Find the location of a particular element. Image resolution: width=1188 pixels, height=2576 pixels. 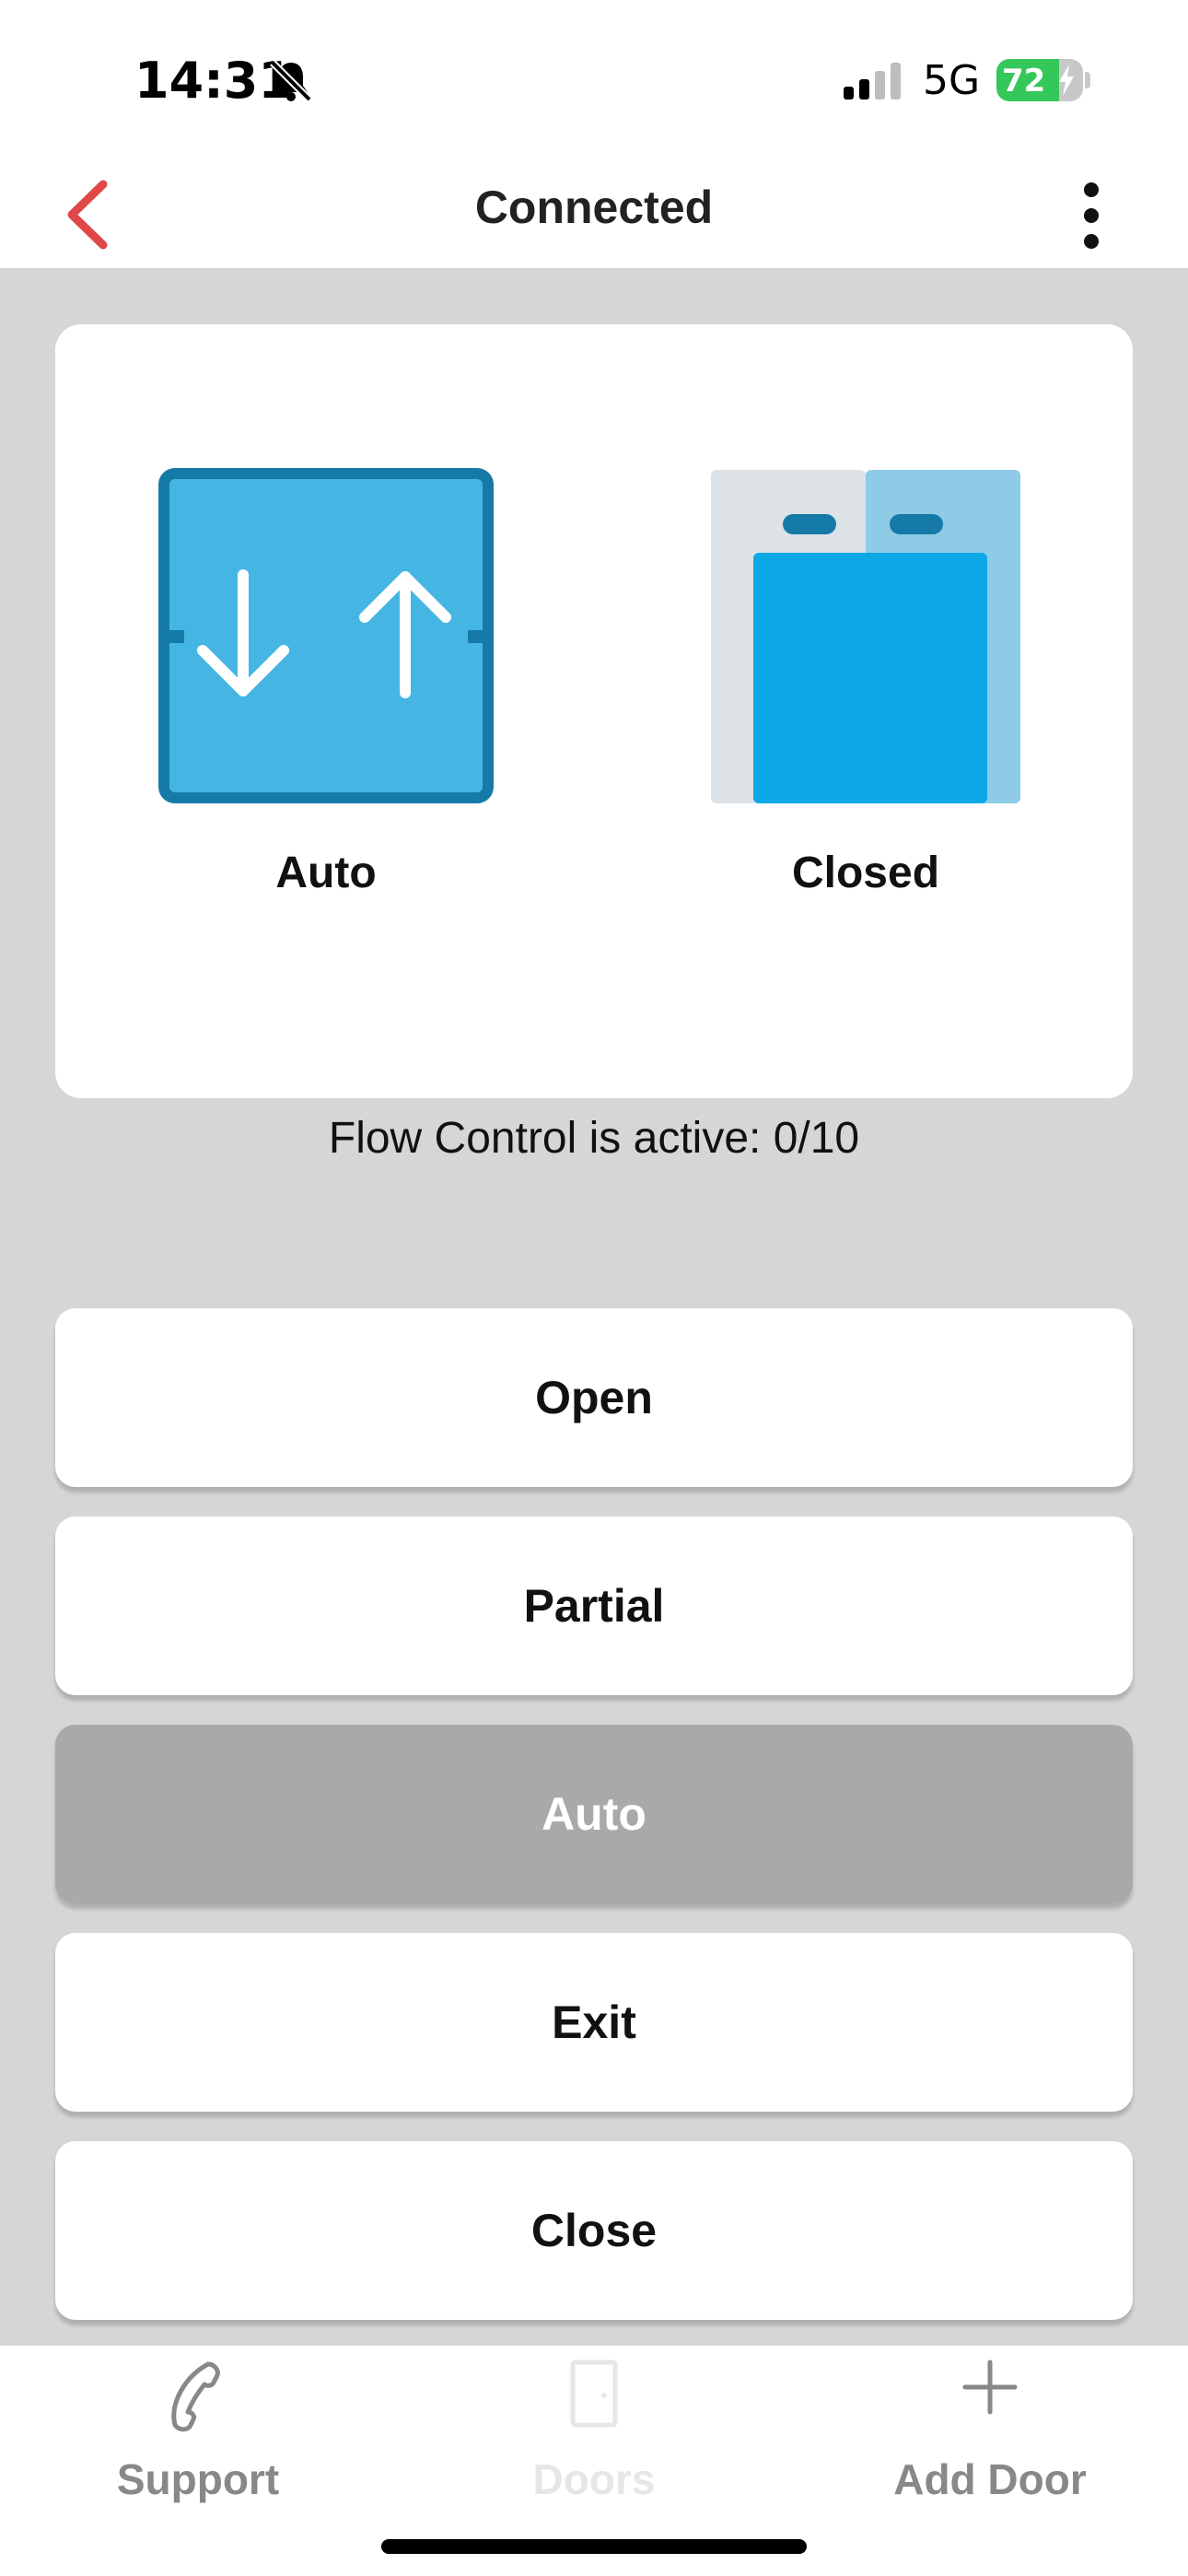

tab-support-label: Support is located at coordinates (198, 2479).